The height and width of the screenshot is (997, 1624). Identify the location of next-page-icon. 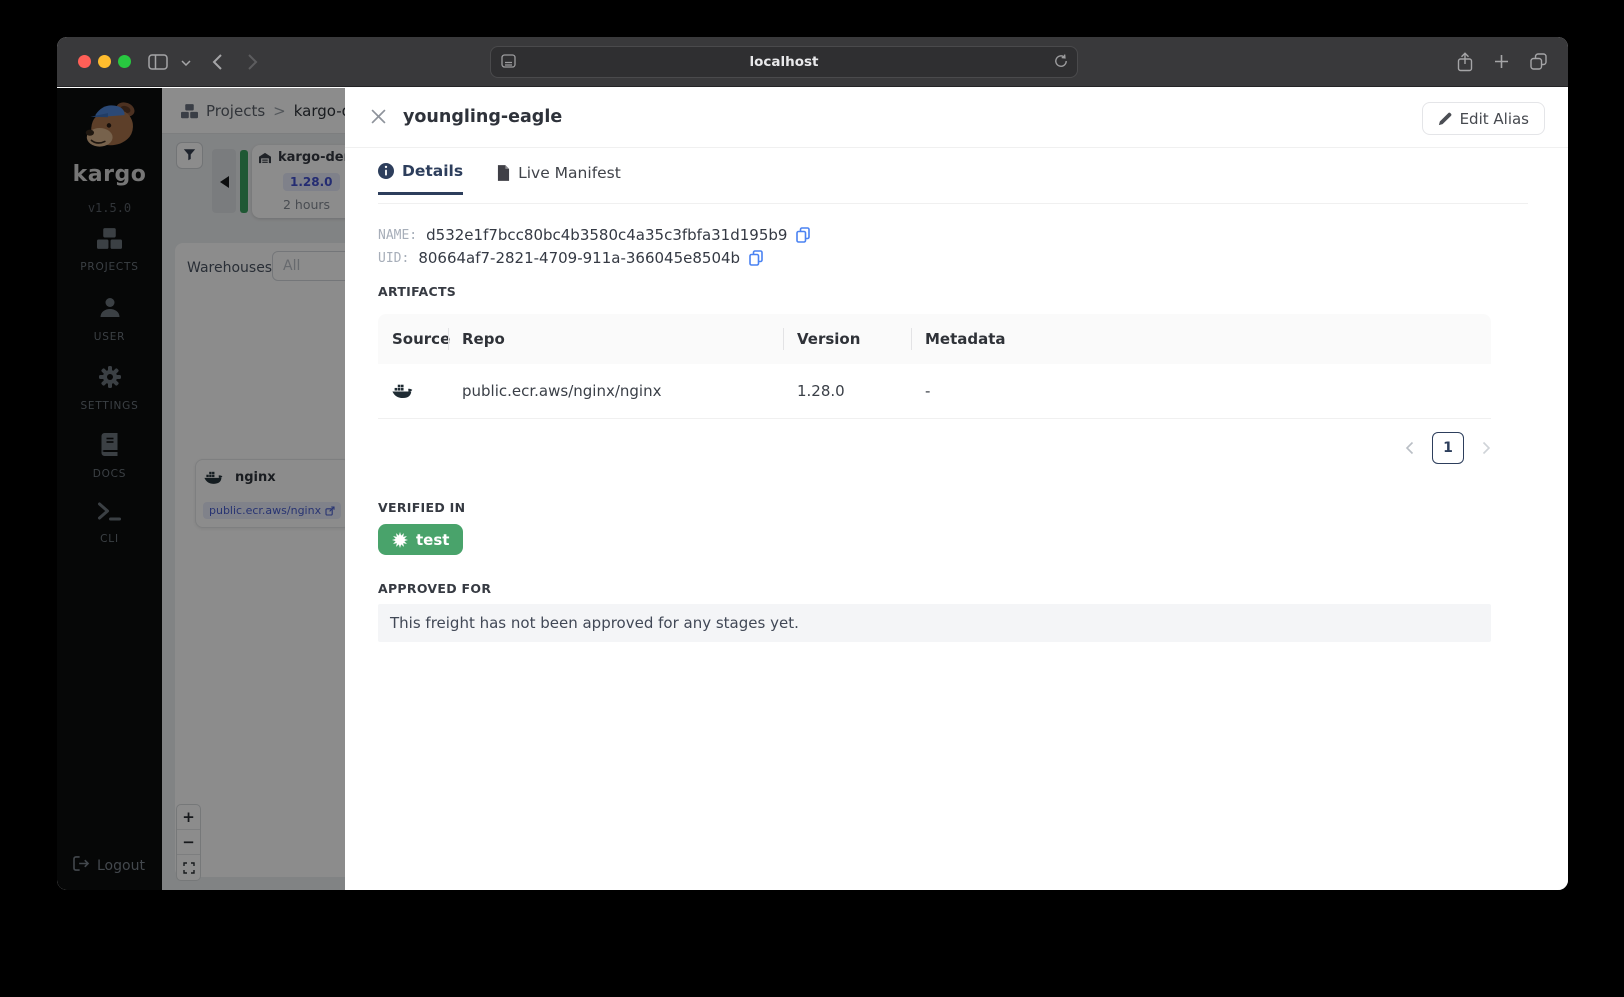
(1486, 448).